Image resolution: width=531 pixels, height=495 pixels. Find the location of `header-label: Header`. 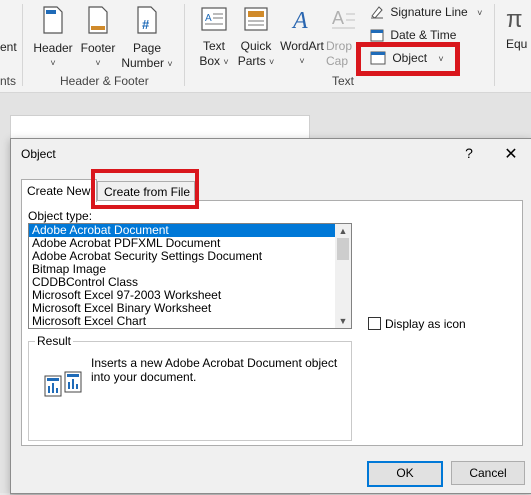

header-label: Header is located at coordinates (53, 48).